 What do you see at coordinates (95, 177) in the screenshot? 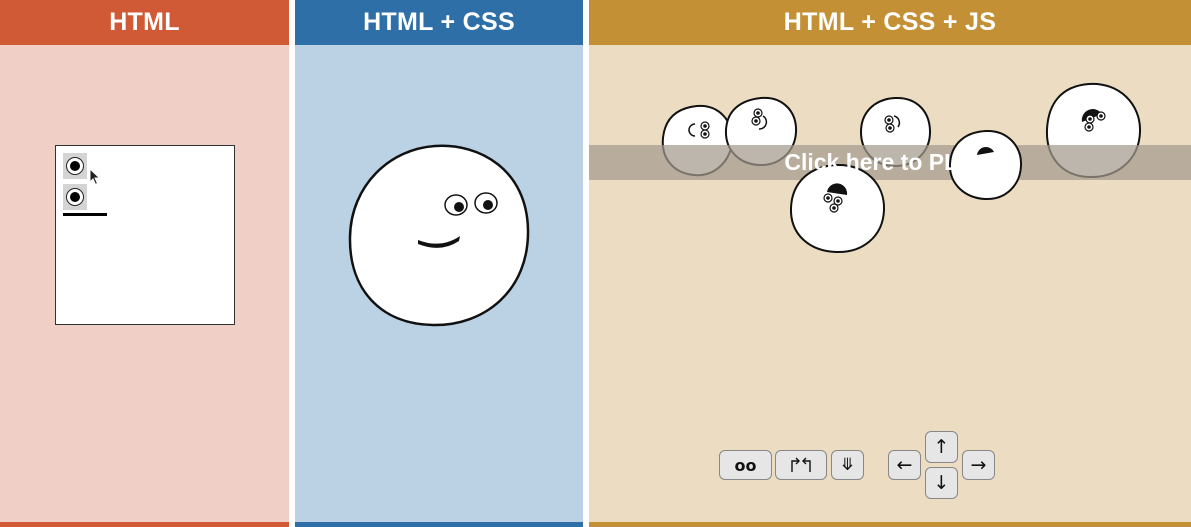
I see `cursor-arrow-icon` at bounding box center [95, 177].